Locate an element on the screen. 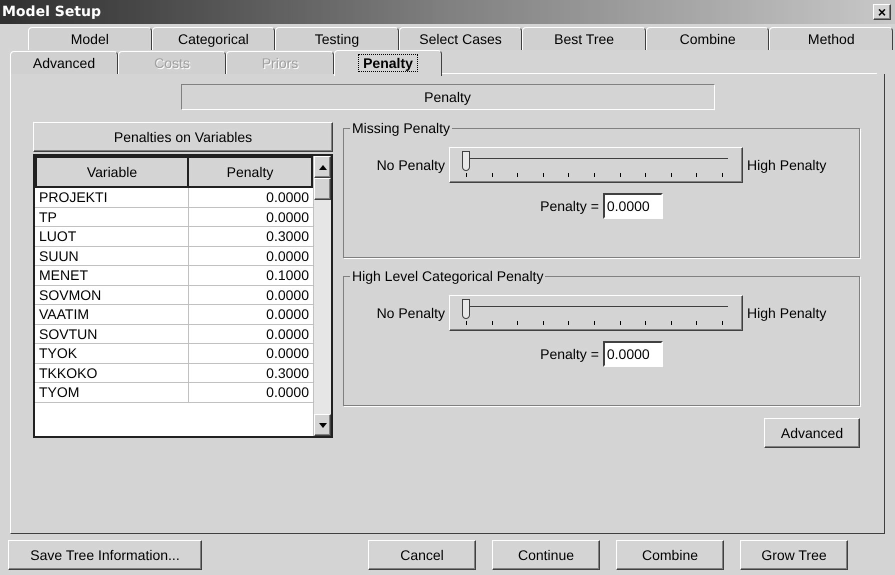 The height and width of the screenshot is (575, 895). tab: Advanced is located at coordinates (64, 62).